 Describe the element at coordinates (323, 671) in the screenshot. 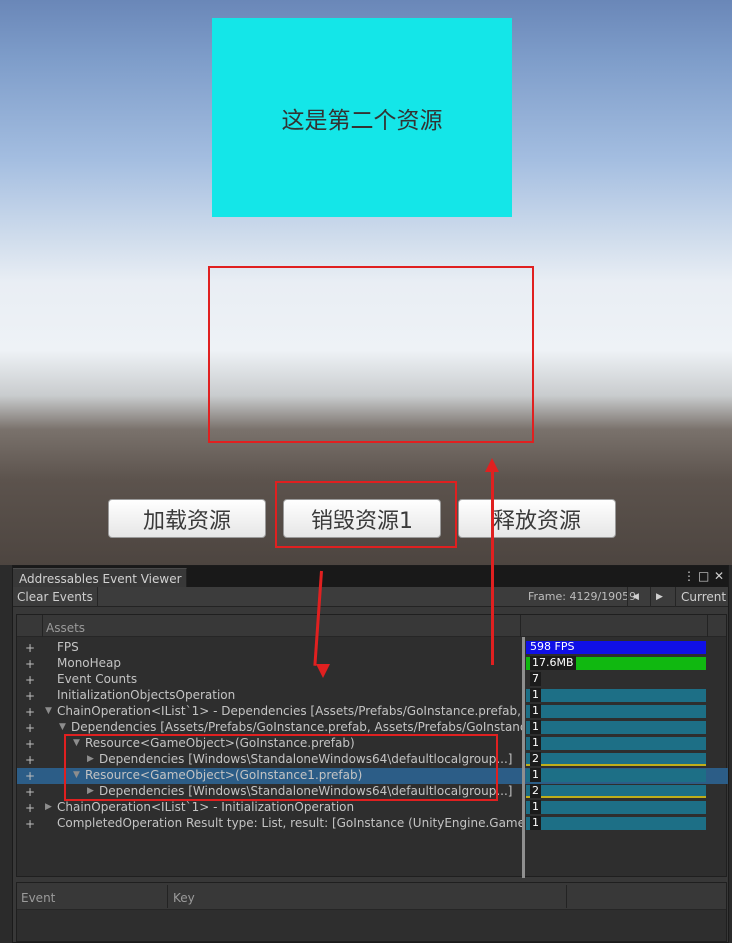

I see `annotation-arrow-down-icon` at that location.